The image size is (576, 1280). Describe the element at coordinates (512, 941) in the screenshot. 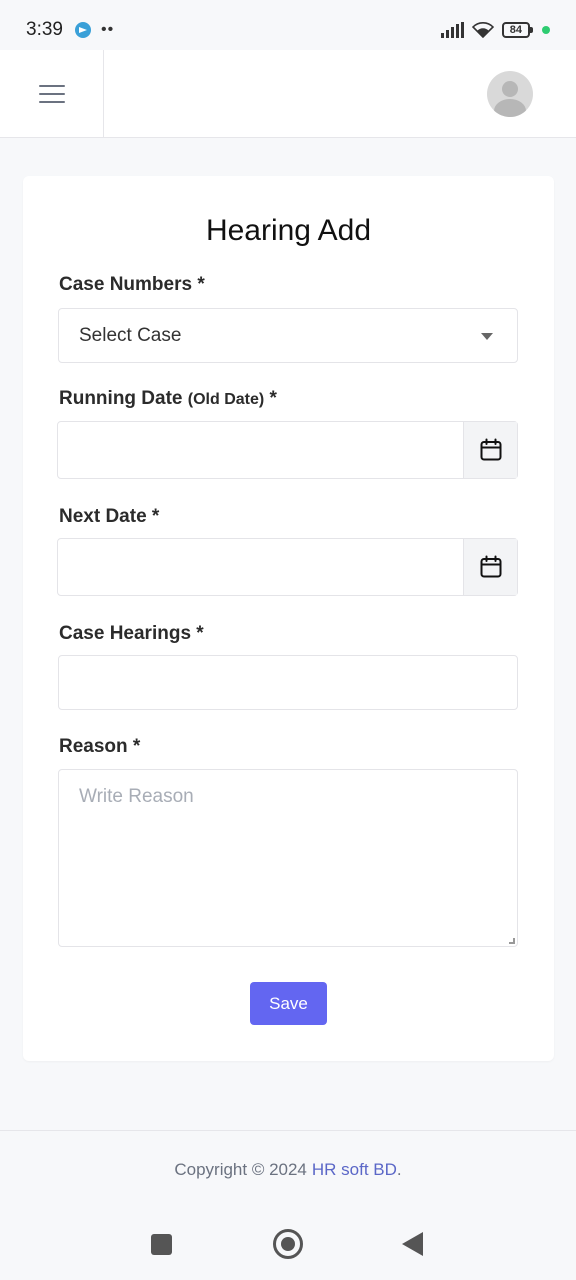

I see `resize-handle-icon` at that location.